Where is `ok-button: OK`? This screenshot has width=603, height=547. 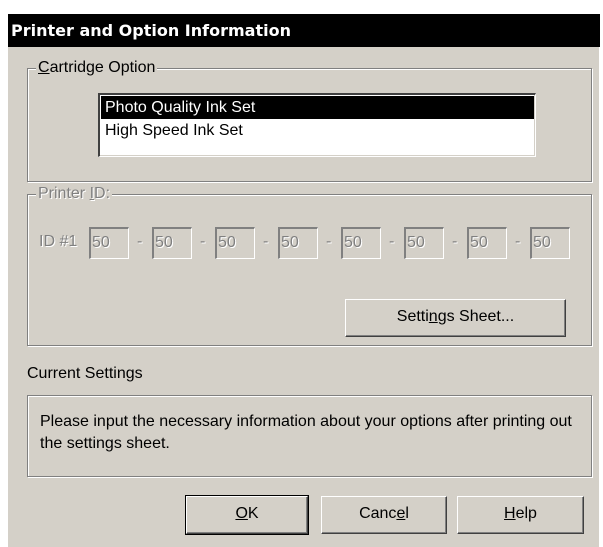 ok-button: OK is located at coordinates (247, 515).